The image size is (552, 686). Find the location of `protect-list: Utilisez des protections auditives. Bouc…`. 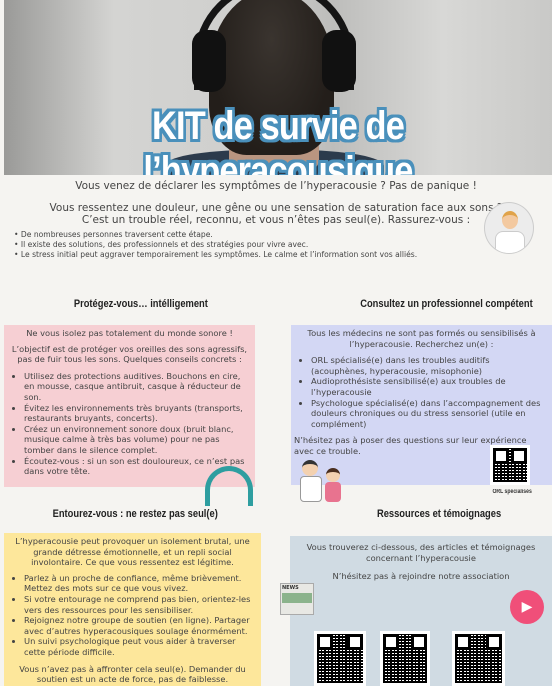

protect-list: Utilisez des protections auditives. Bouc… is located at coordinates (136, 424).